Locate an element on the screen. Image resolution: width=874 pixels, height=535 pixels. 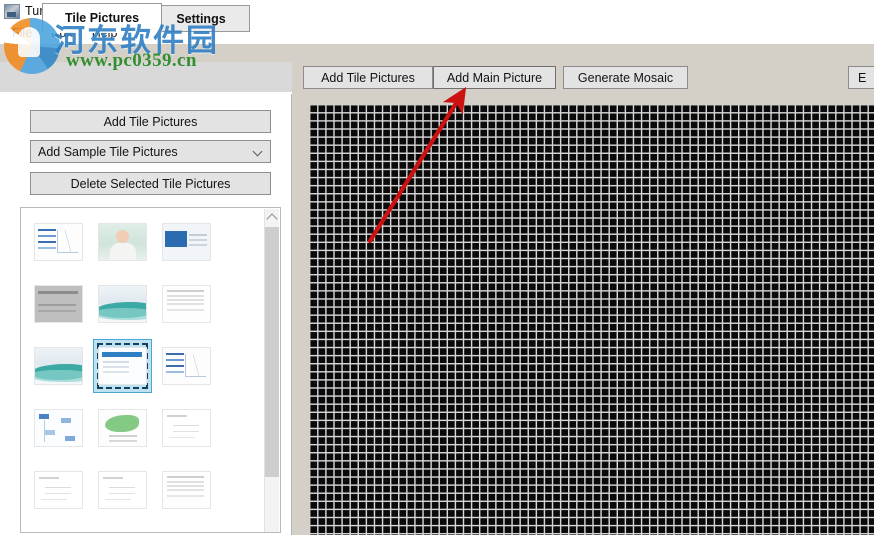
tab-settings: Settings is located at coordinates (201, 18).